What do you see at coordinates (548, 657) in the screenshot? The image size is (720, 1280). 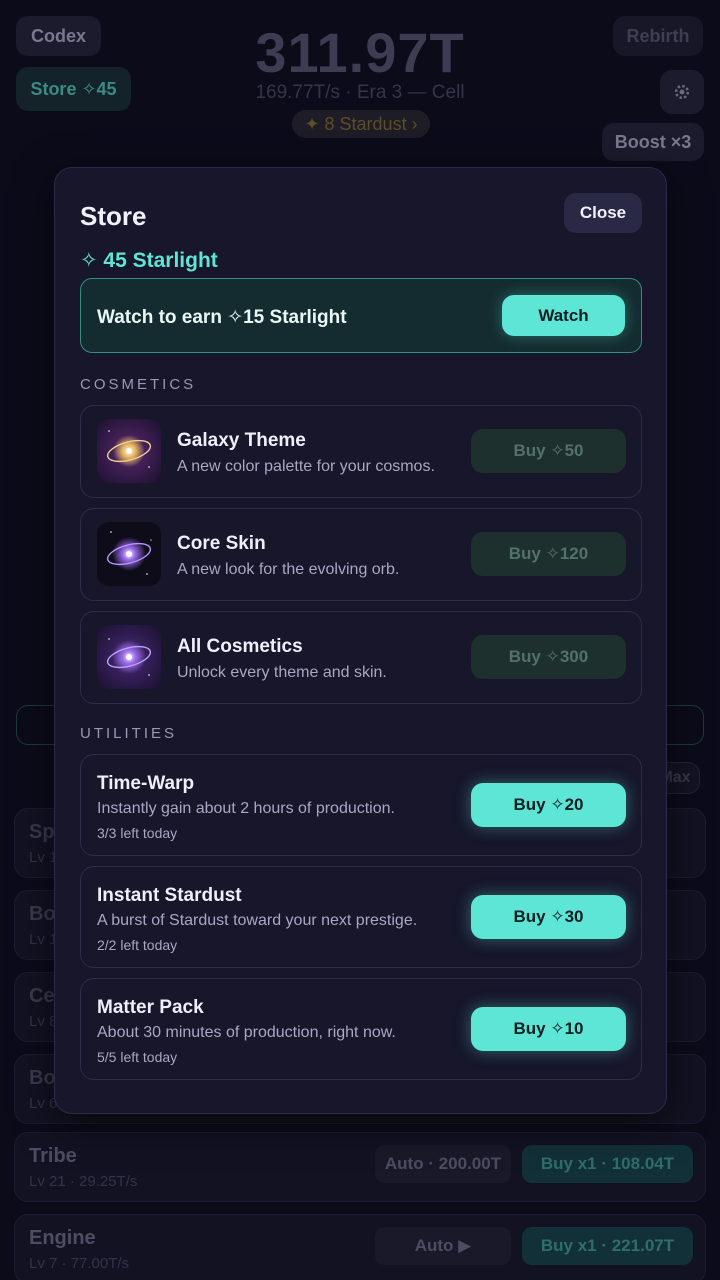 I see `buy-all-cosmetics-button: Buy ✧300` at bounding box center [548, 657].